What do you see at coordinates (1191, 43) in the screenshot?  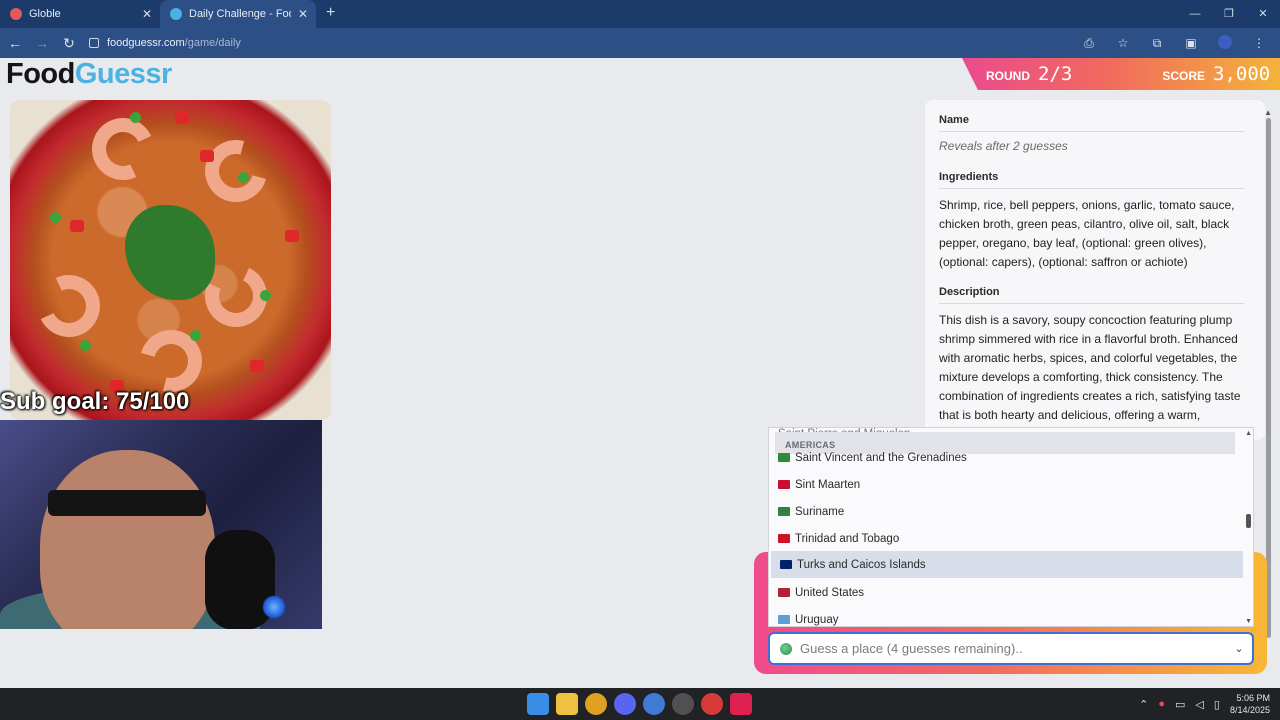 I see `sidepanel-icon: ▣` at bounding box center [1191, 43].